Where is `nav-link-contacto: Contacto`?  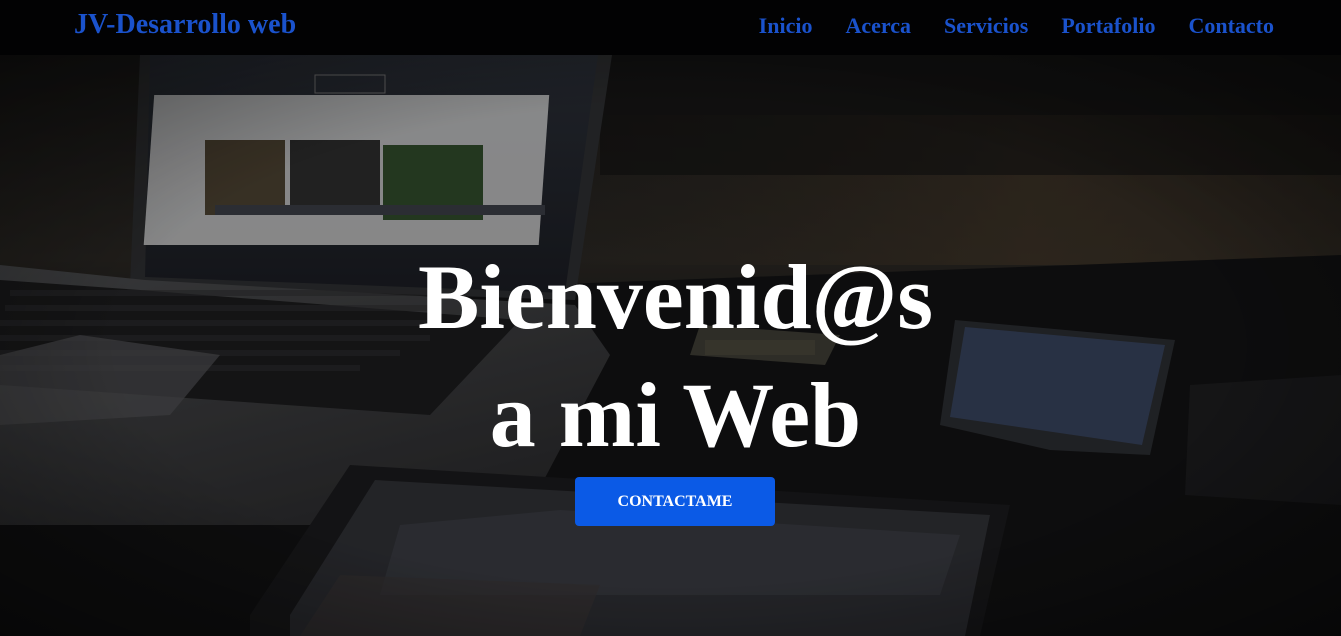 nav-link-contacto: Contacto is located at coordinates (1231, 26).